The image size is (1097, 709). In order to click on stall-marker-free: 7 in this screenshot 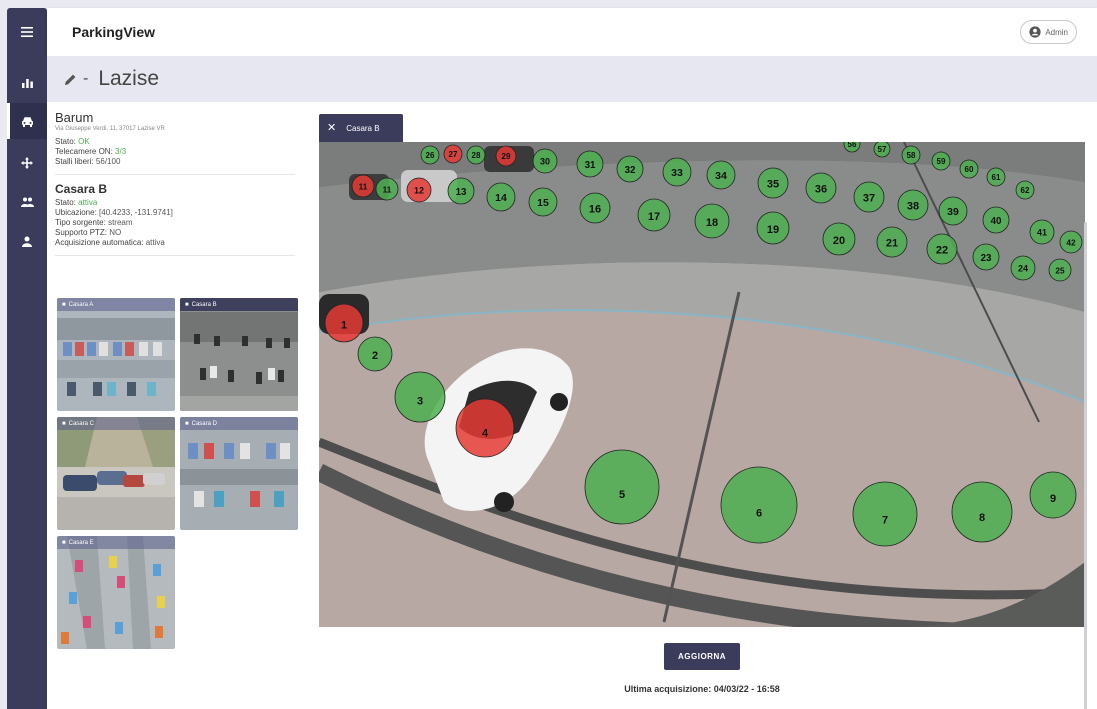, I will do `click(885, 514)`.